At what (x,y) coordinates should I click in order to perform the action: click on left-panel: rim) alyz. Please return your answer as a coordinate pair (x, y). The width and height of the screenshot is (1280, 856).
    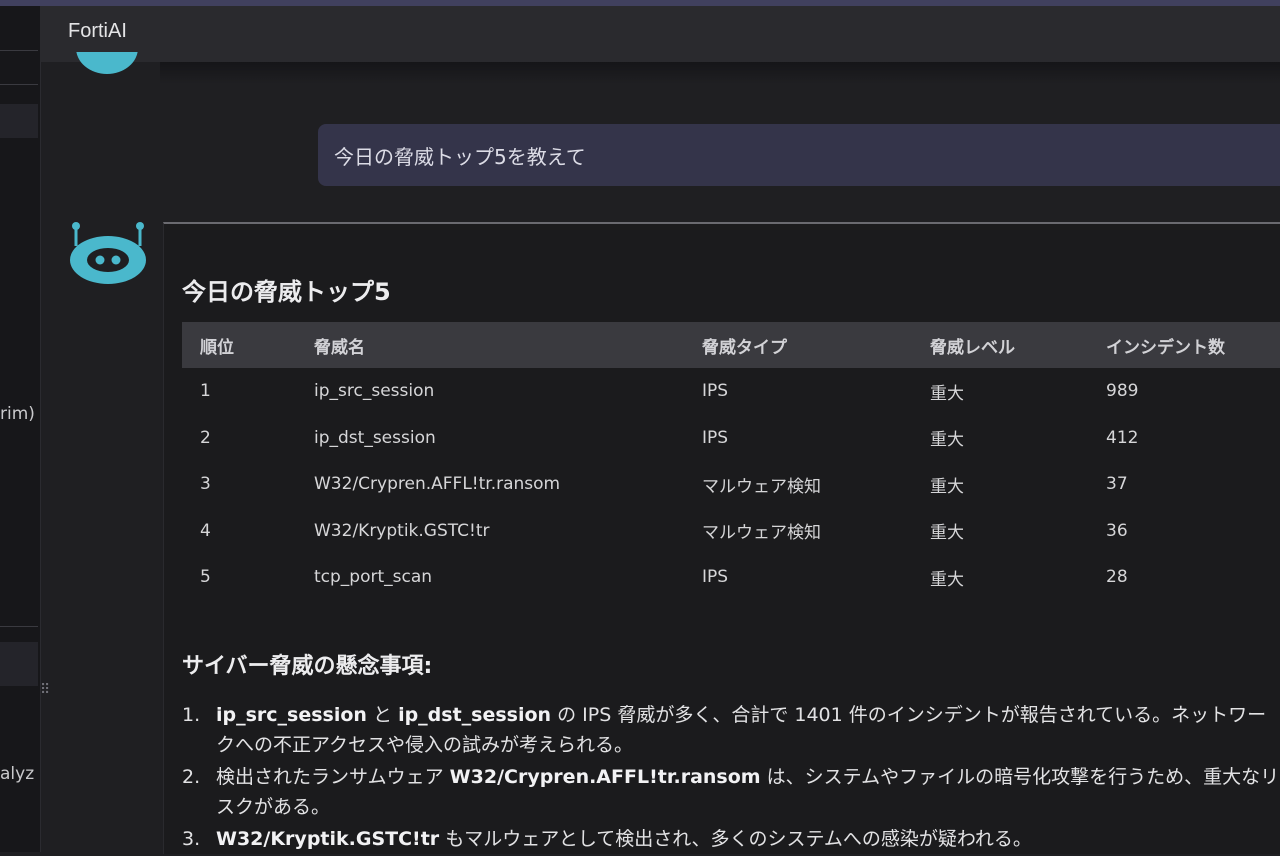
    Looking at the image, I should click on (20, 429).